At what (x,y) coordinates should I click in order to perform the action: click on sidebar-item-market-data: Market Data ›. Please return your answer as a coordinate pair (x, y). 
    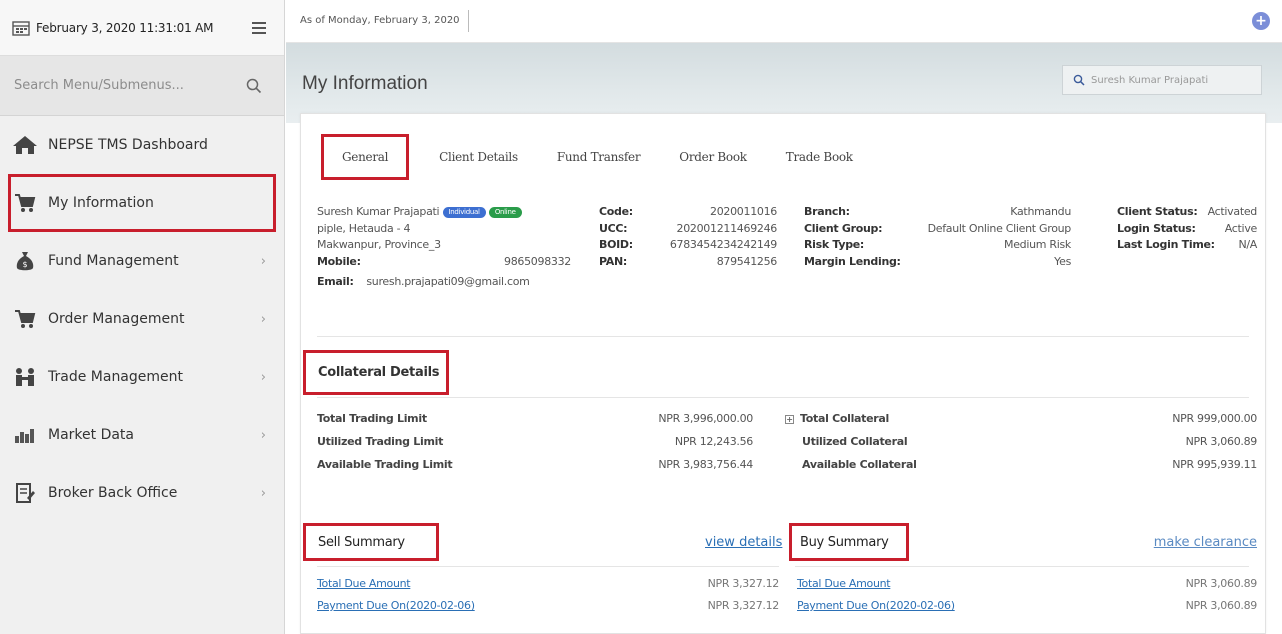
    Looking at the image, I should click on (142, 435).